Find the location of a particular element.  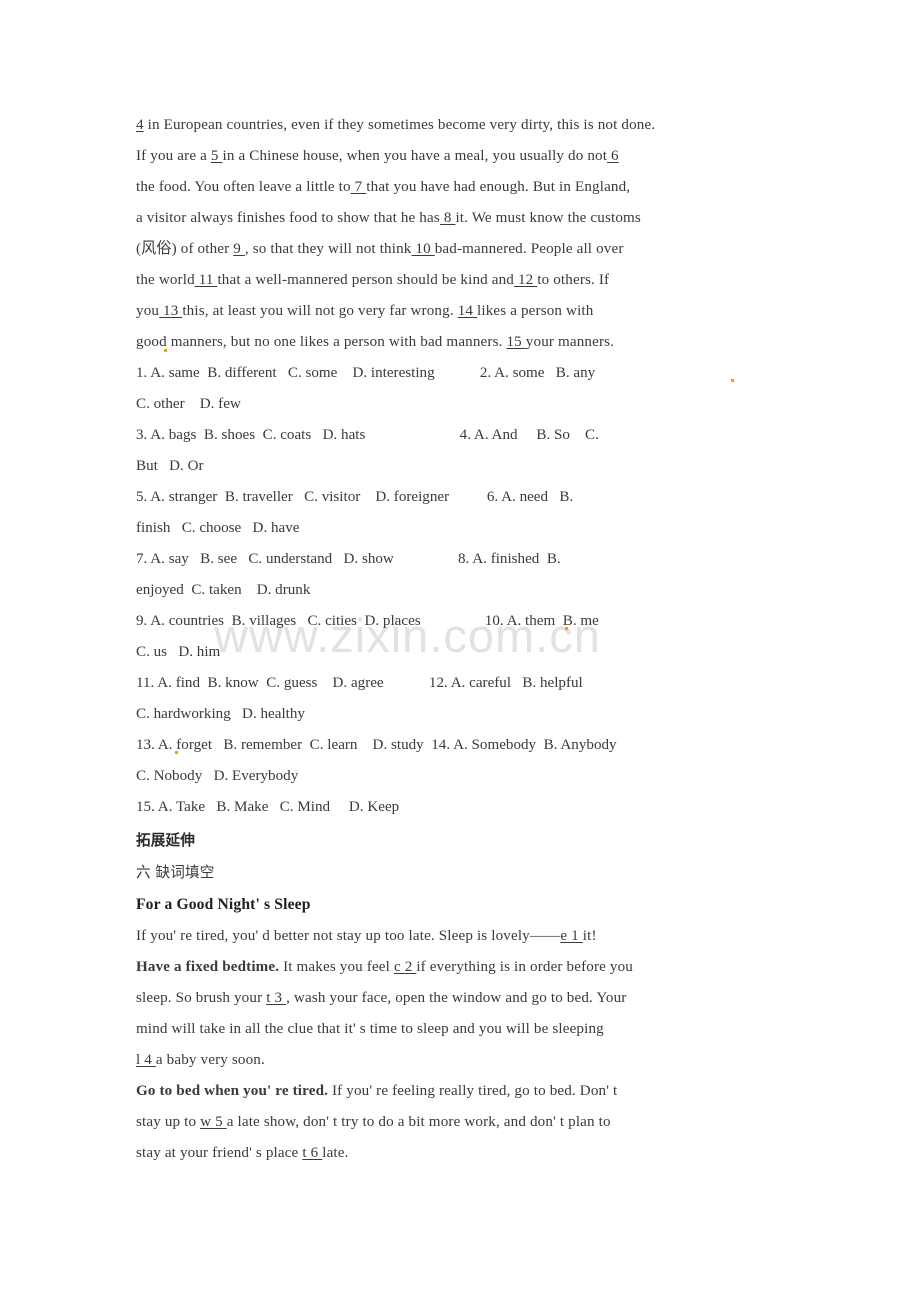

text-run: a baby very soon. is located at coordinates (210, 1060).